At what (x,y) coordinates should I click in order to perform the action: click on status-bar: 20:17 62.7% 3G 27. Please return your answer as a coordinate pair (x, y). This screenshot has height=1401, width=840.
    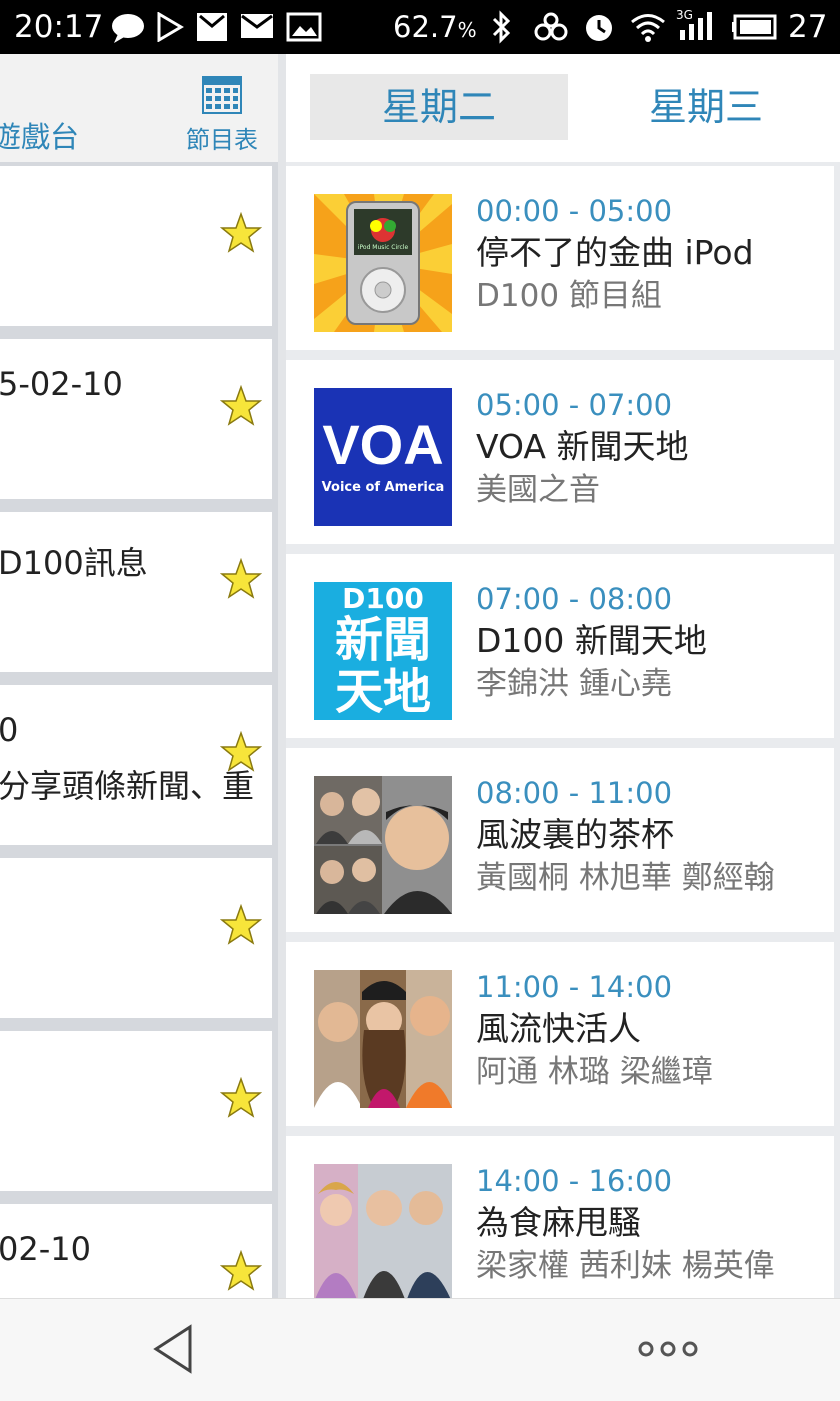
    Looking at the image, I should click on (420, 27).